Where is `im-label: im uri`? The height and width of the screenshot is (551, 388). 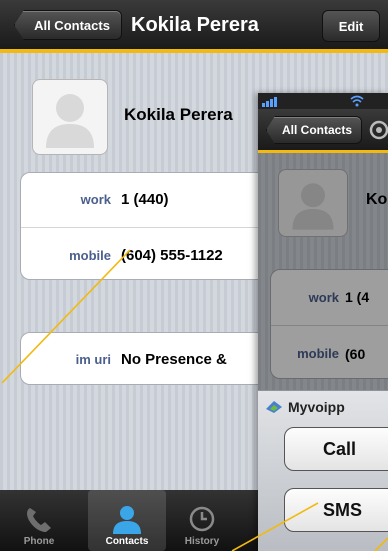 im-label: im uri is located at coordinates (93, 359).